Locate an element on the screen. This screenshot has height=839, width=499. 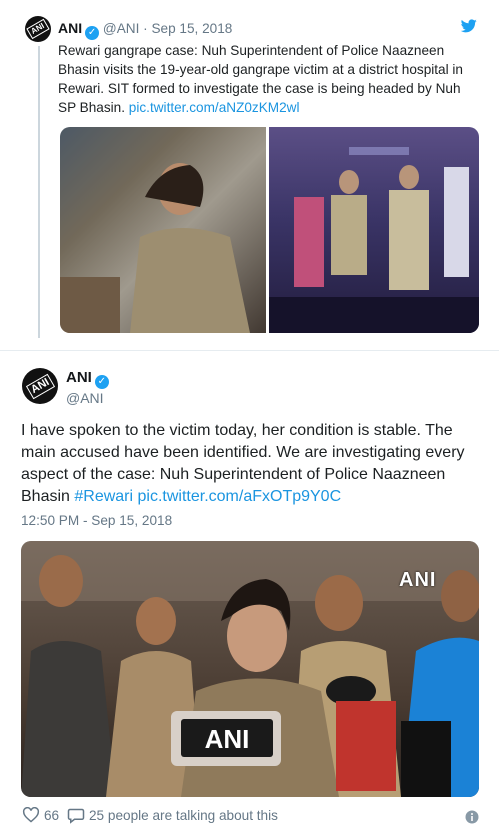
tweet-timestamp: 12:50 PM - Sep 15, 2018 is located at coordinates (96, 520).